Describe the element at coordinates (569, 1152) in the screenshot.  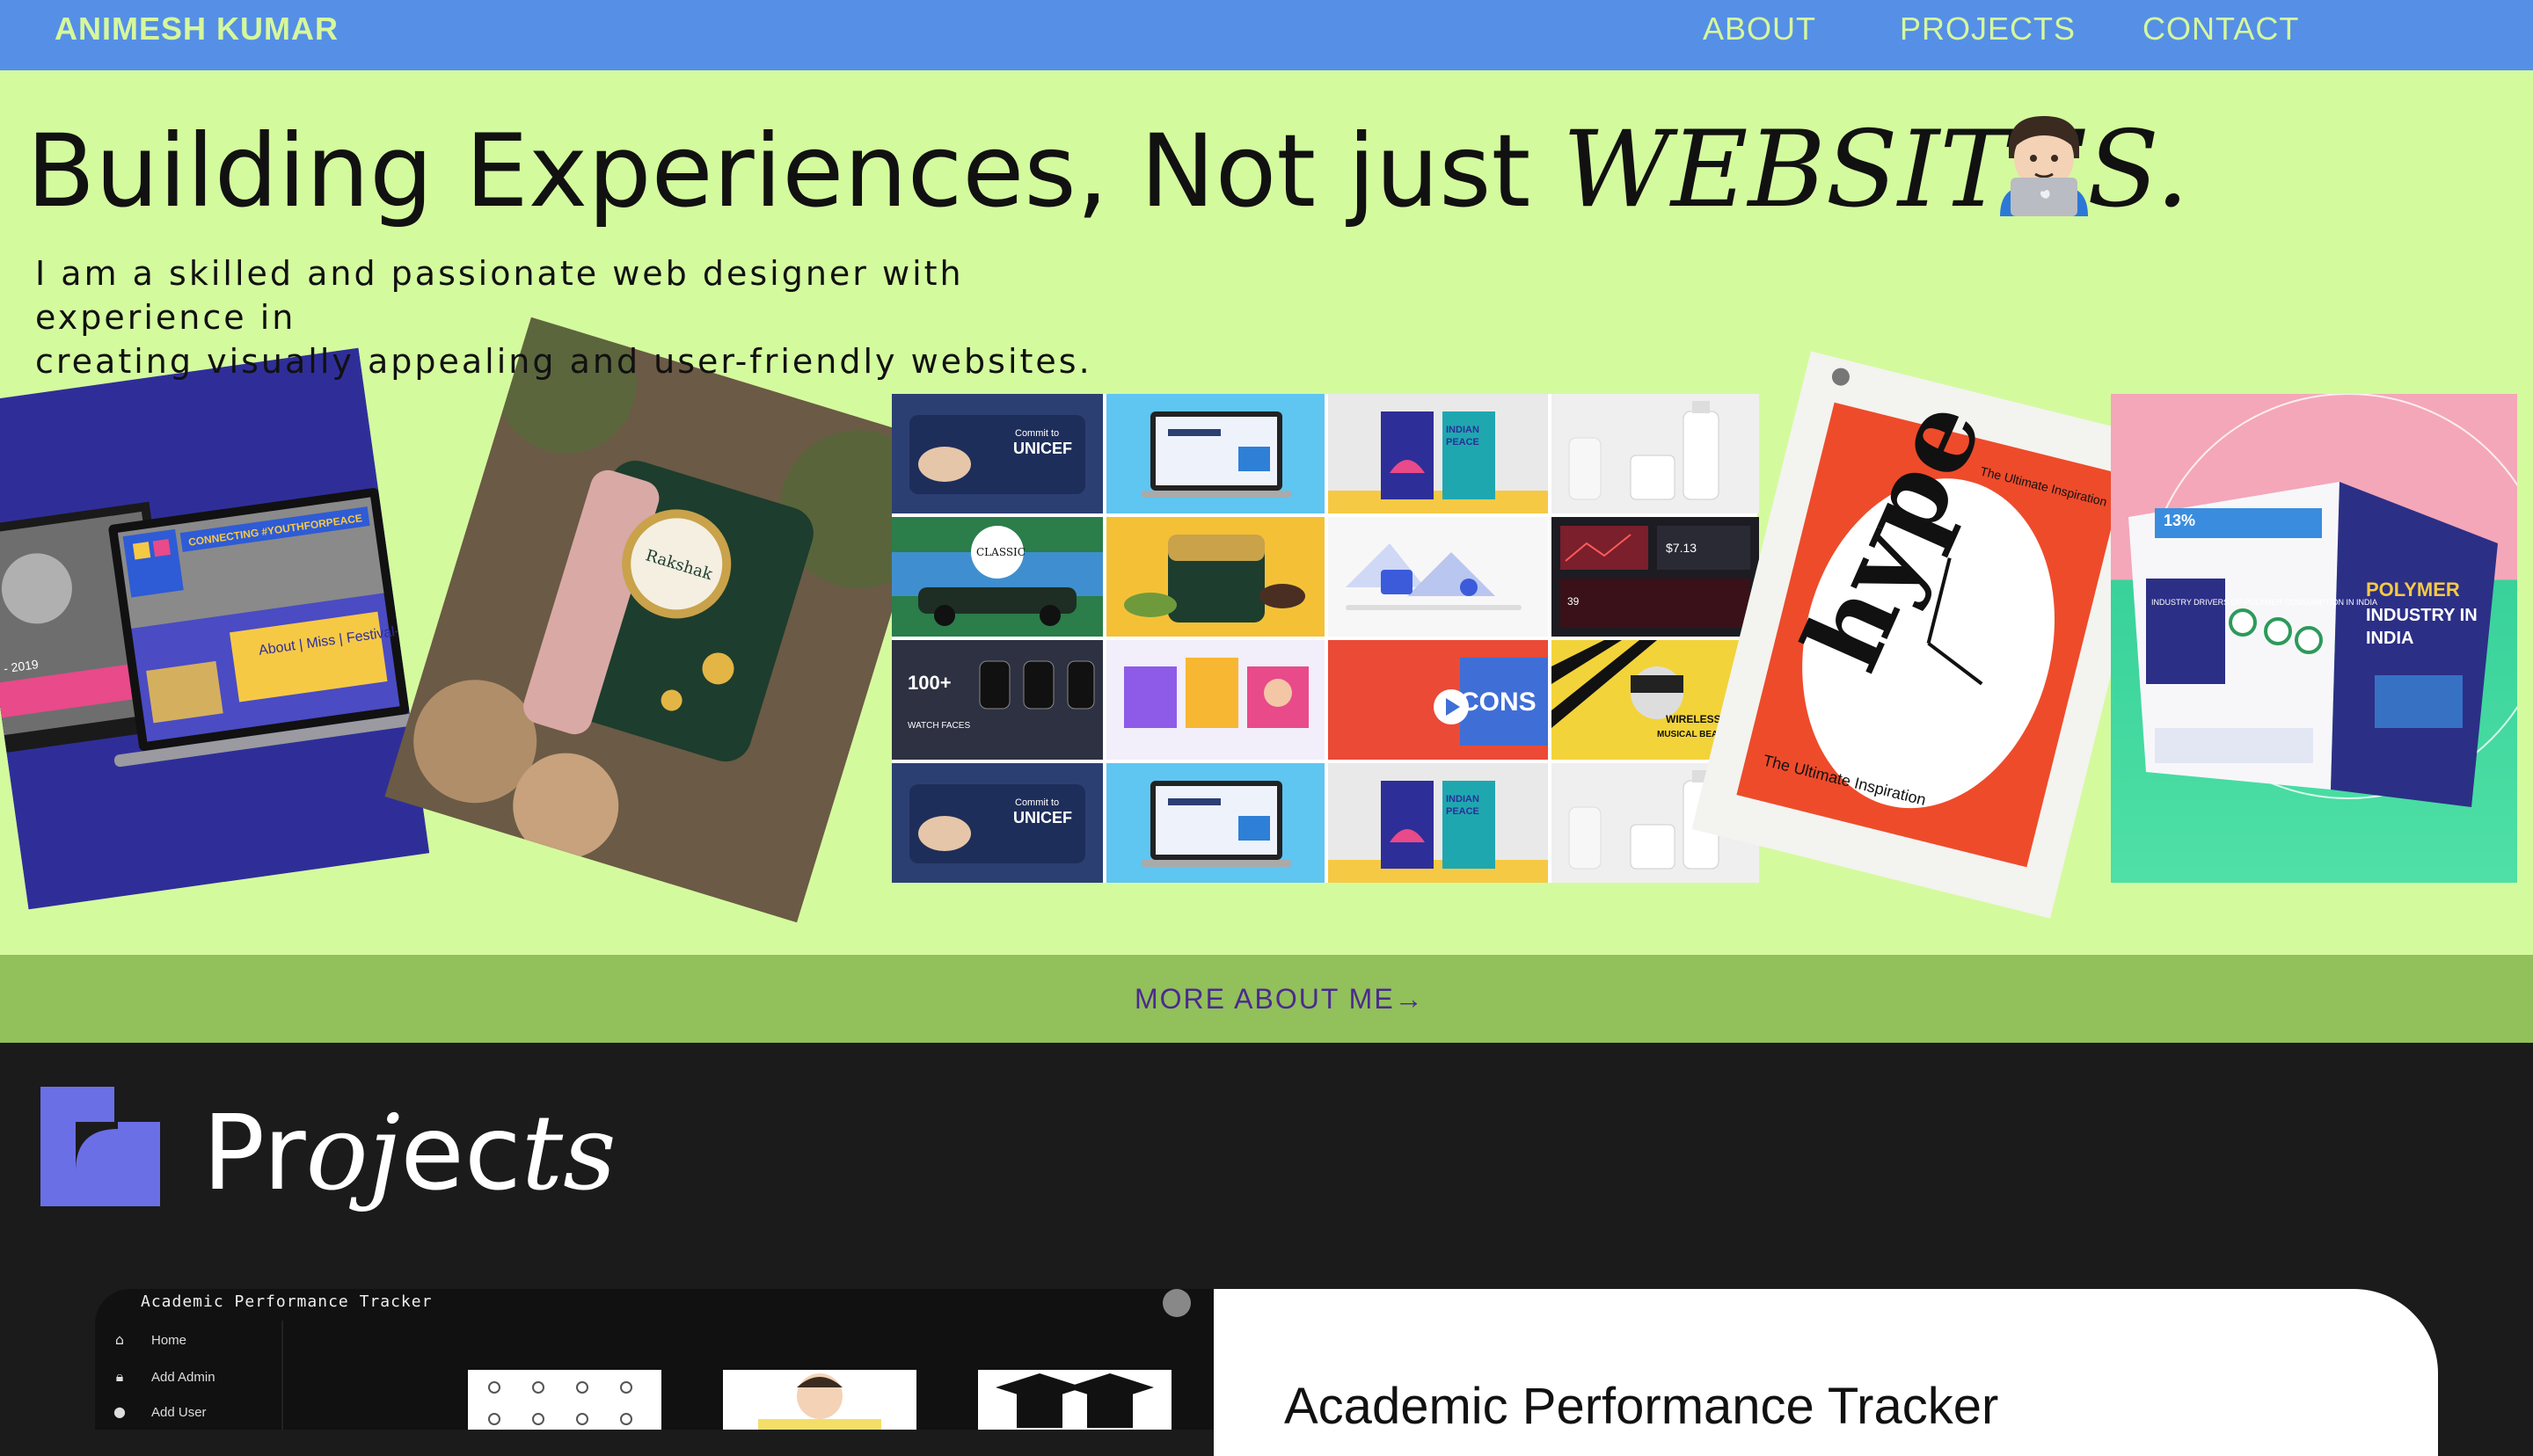
I see `projects-heading-part: ts` at that location.